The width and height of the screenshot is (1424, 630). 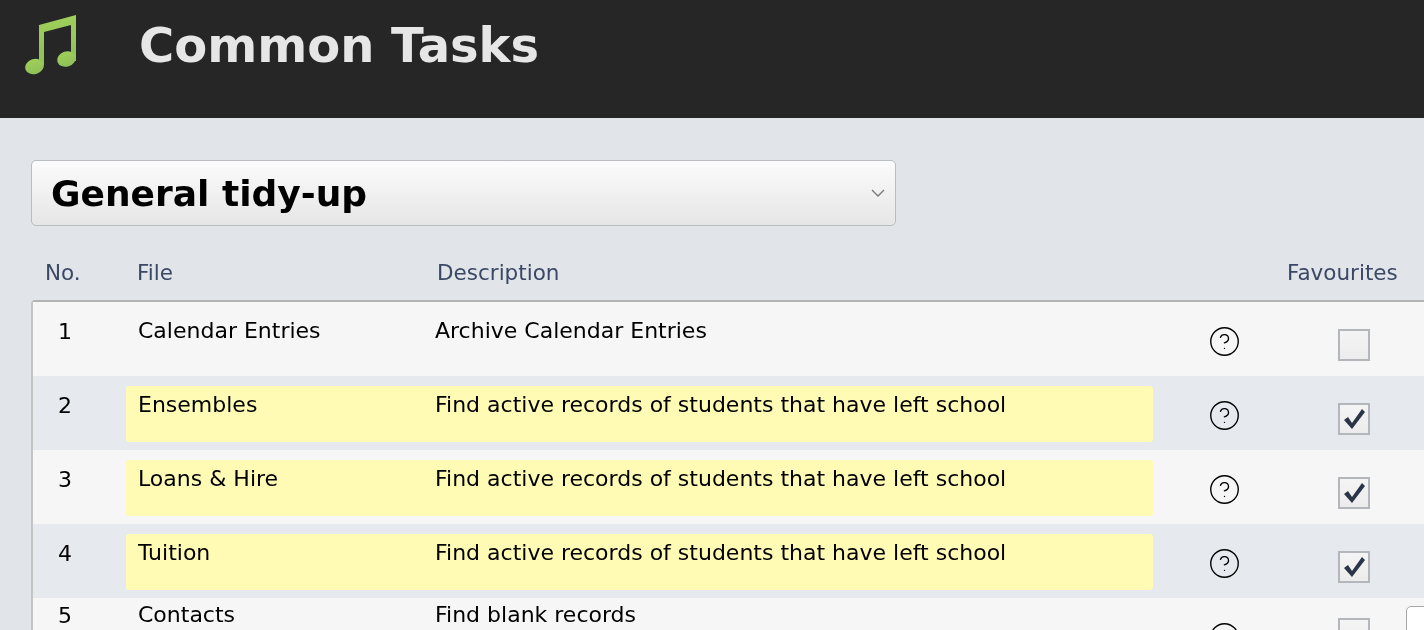 What do you see at coordinates (463, 193) in the screenshot?
I see `category-select: General tidy-up` at bounding box center [463, 193].